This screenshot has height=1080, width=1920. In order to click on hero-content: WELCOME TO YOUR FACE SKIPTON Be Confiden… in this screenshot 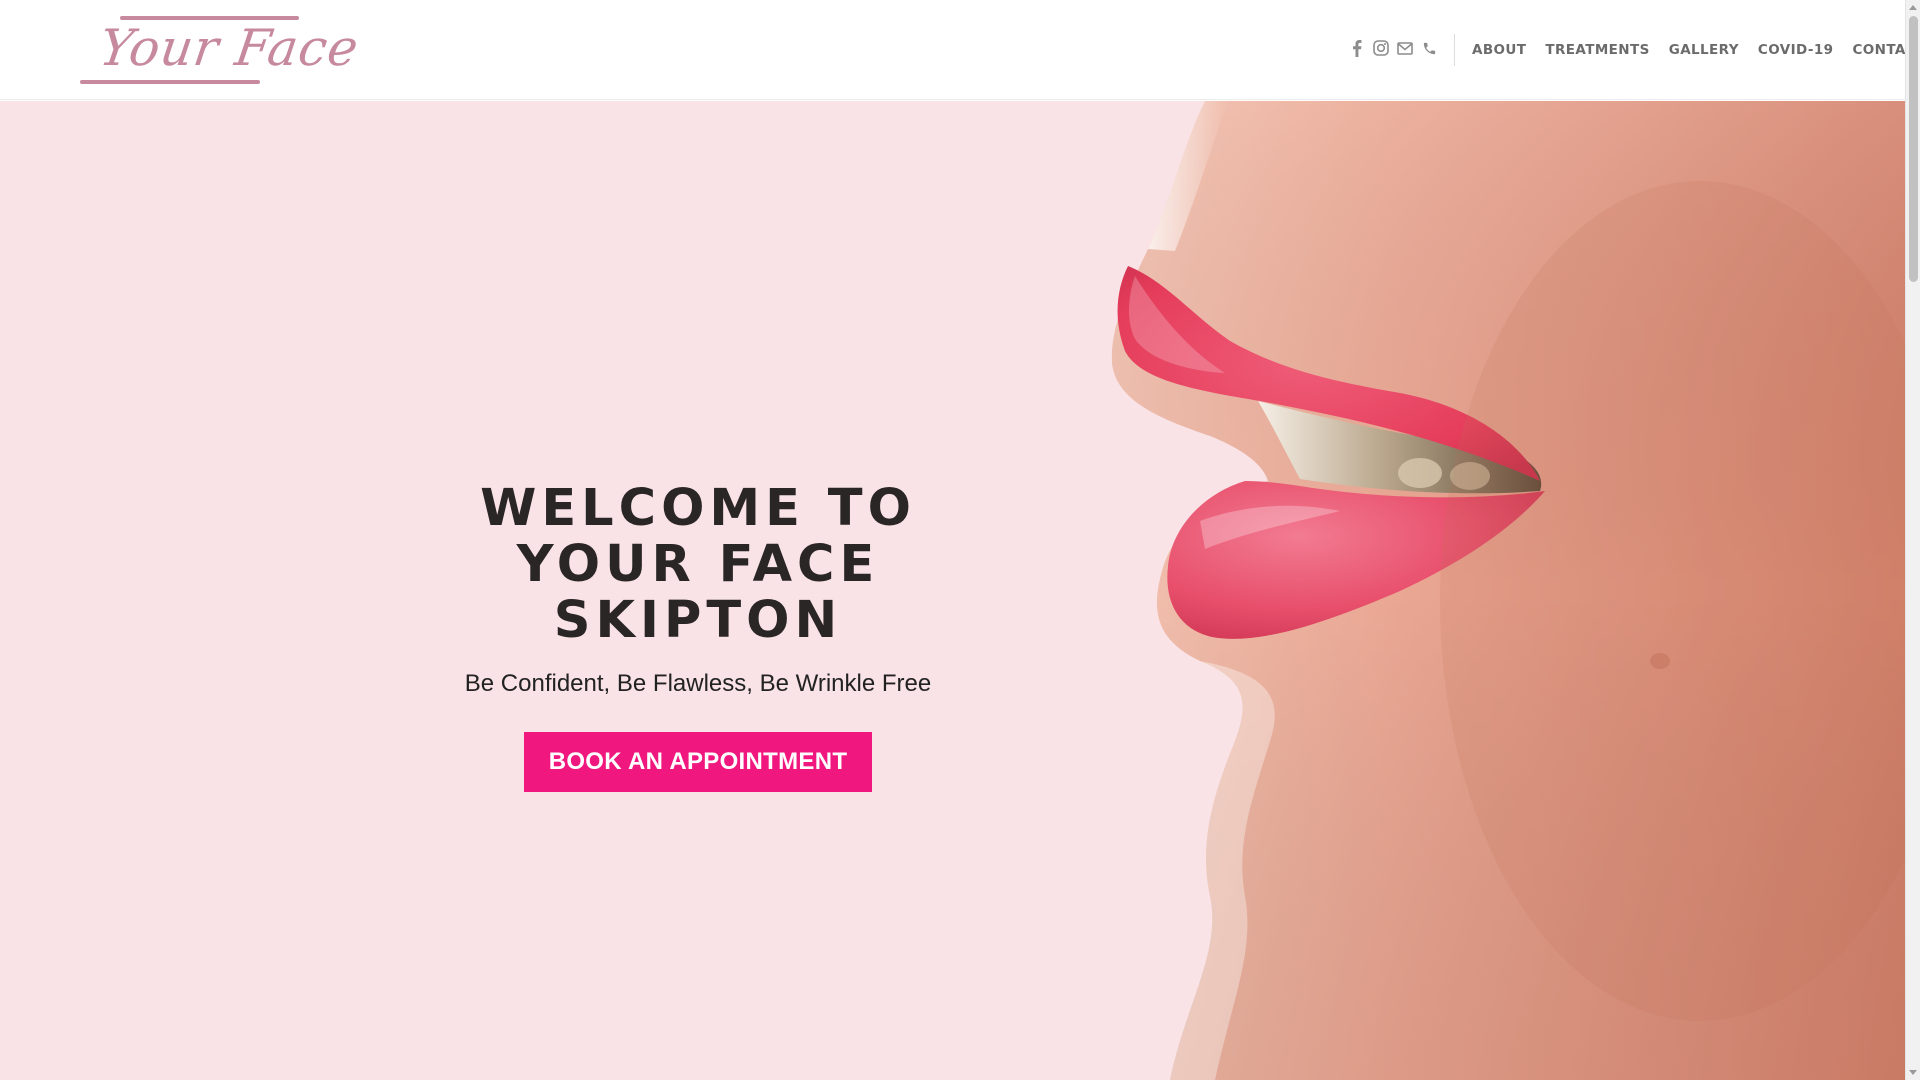, I will do `click(698, 636)`.